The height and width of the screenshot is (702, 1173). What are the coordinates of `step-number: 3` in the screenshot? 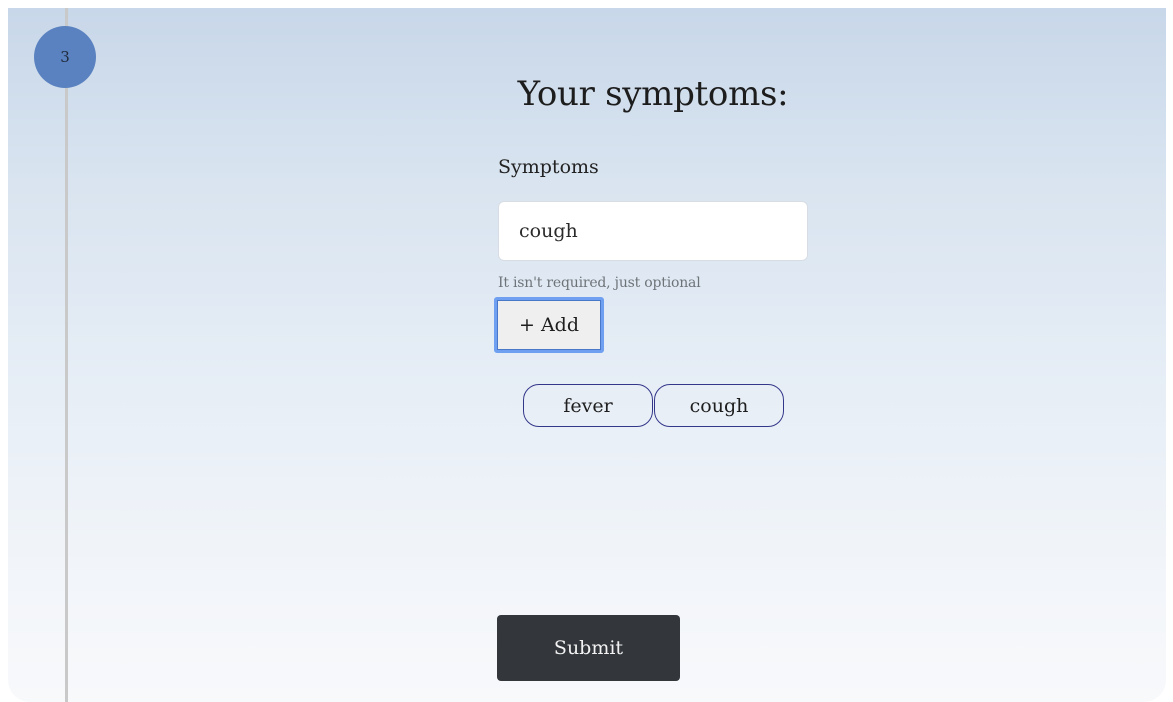 It's located at (65, 57).